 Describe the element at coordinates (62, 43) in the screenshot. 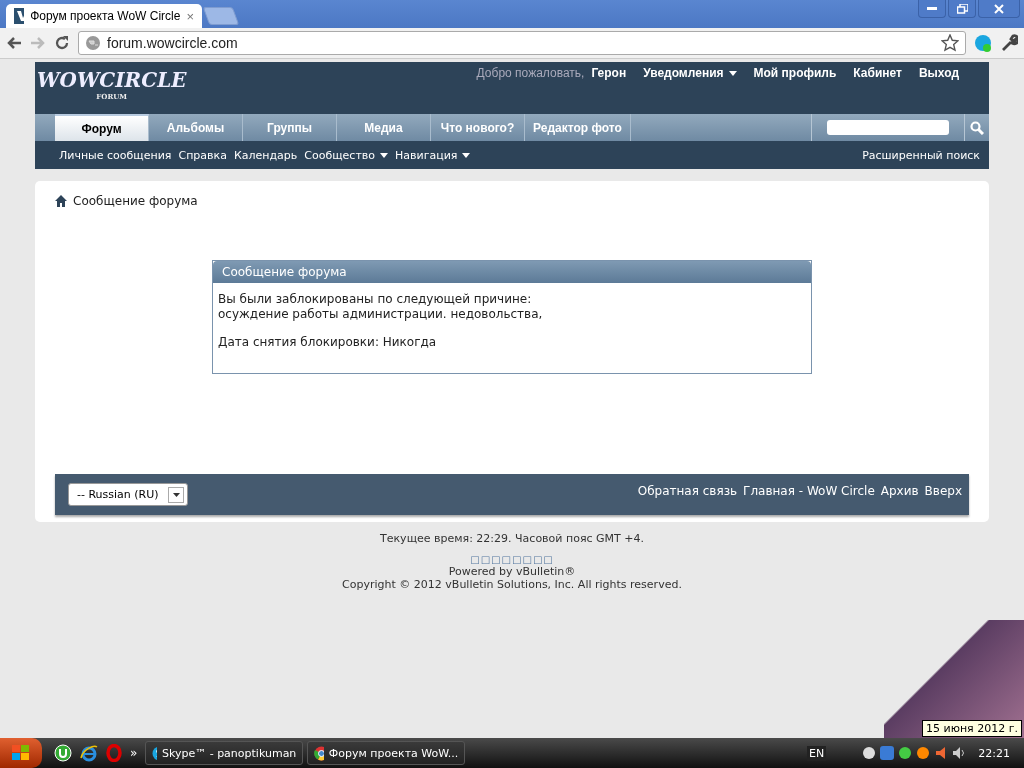

I see `reload-icon` at that location.